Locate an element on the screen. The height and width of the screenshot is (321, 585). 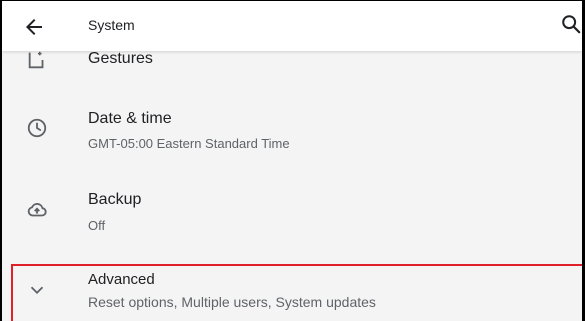
settings-item-subtitle: Off is located at coordinates (97, 225).